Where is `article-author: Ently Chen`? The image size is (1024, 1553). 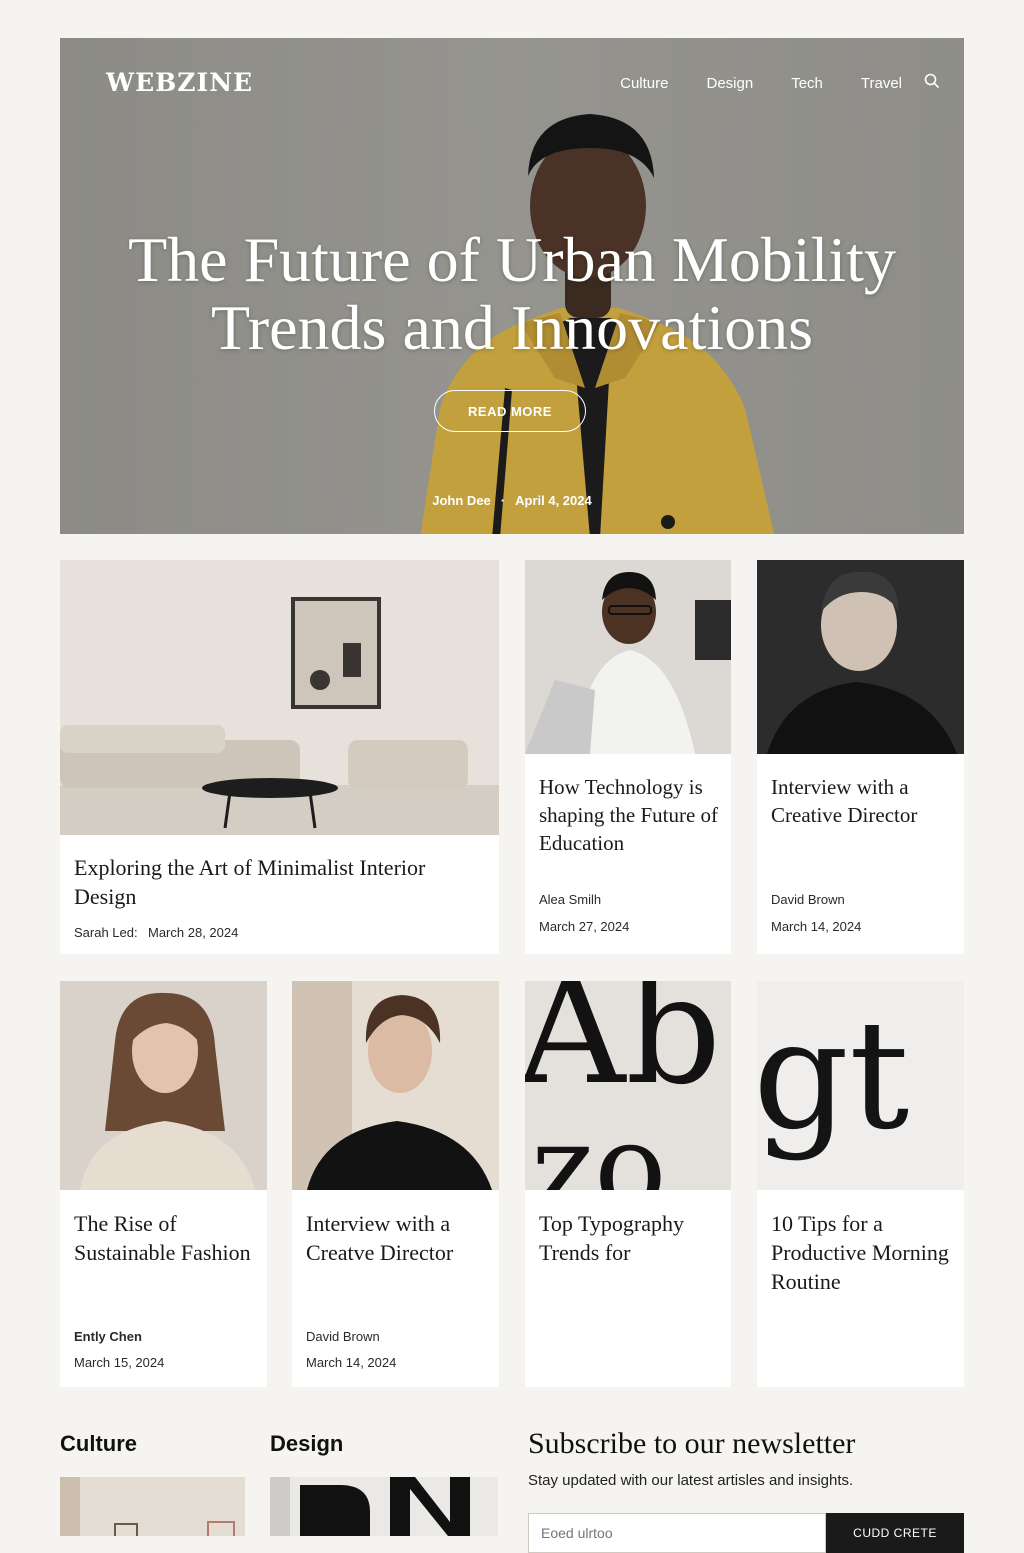
article-author: Ently Chen is located at coordinates (108, 1336).